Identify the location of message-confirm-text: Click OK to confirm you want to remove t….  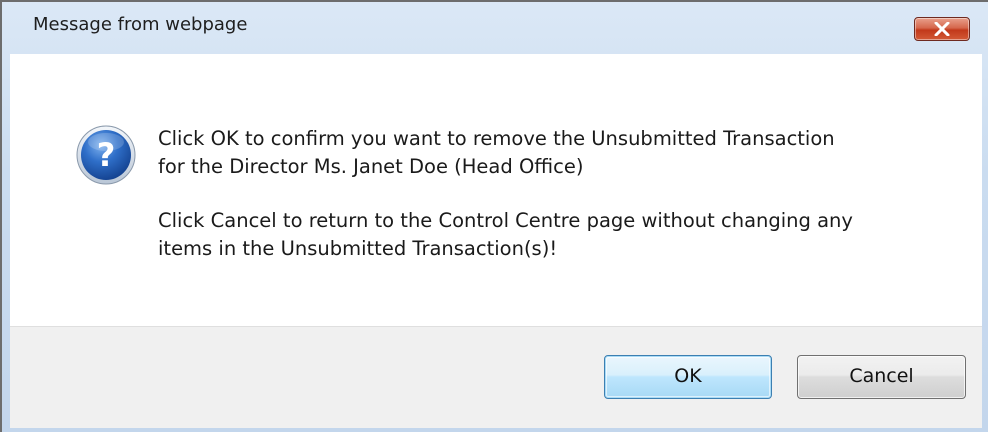
(496, 152).